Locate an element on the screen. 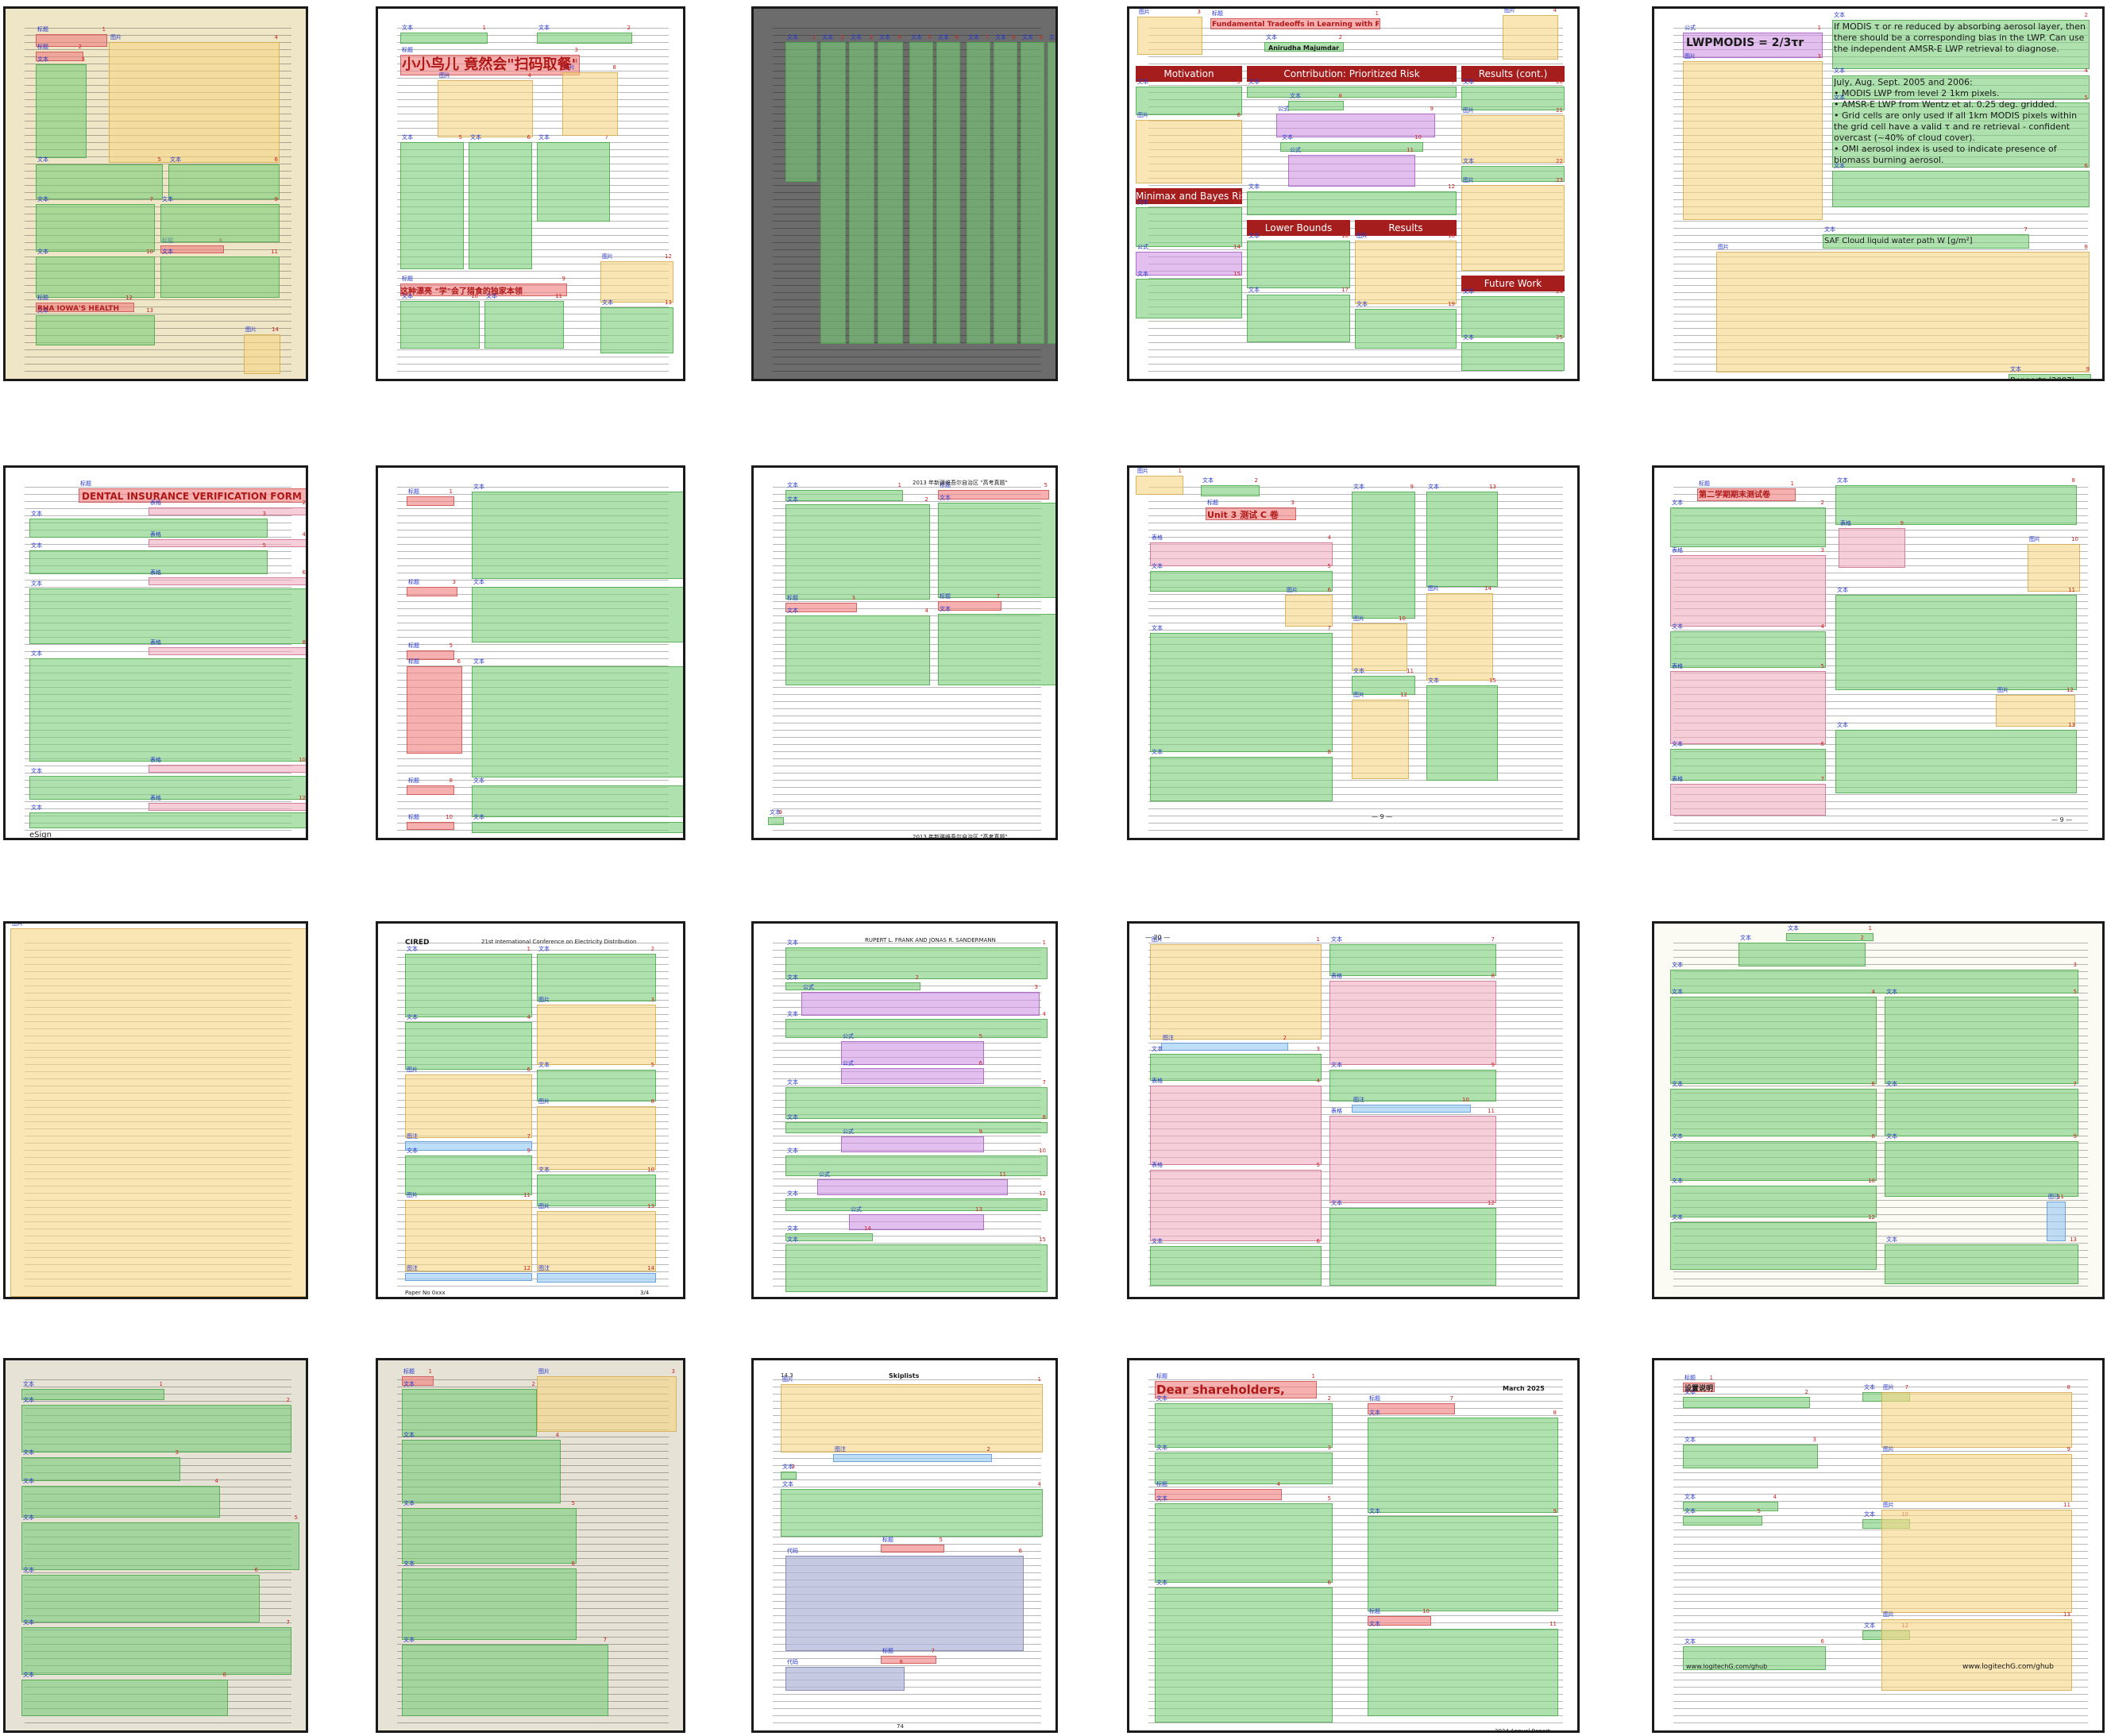 This screenshot has width=2107, height=1736. text-region: 文本 6 is located at coordinates (224, 177).